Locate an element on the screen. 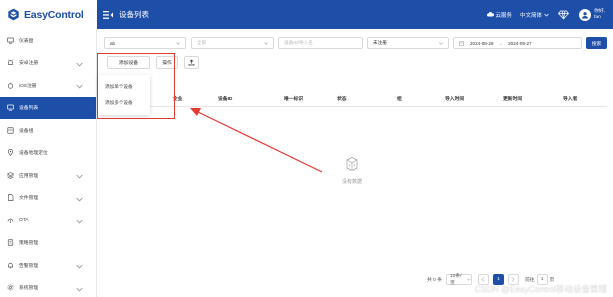 The height and width of the screenshot is (297, 613). sidebar-item-geolocation: 设备地理定位 is located at coordinates (48, 153).